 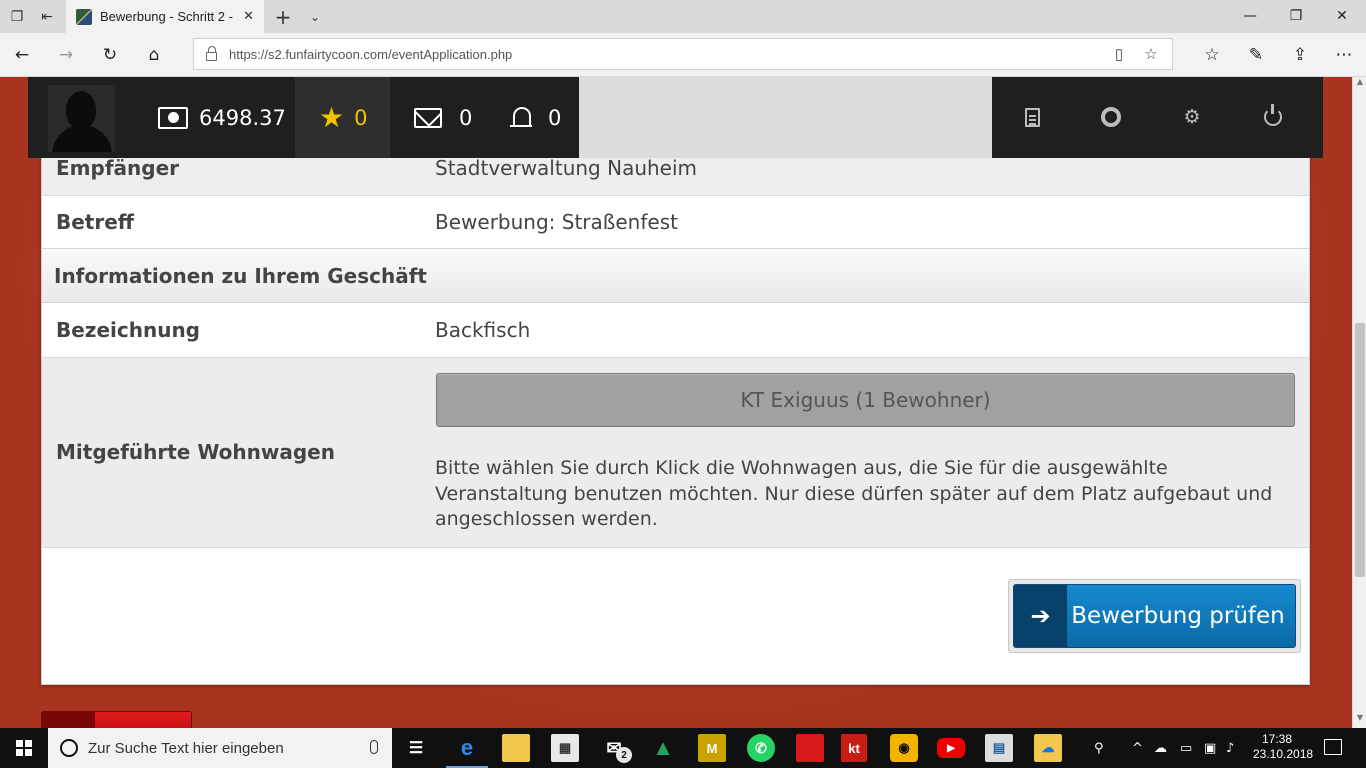 I want to click on section-header: Informationen zu Ihrem Geschäft, so click(x=675, y=276).